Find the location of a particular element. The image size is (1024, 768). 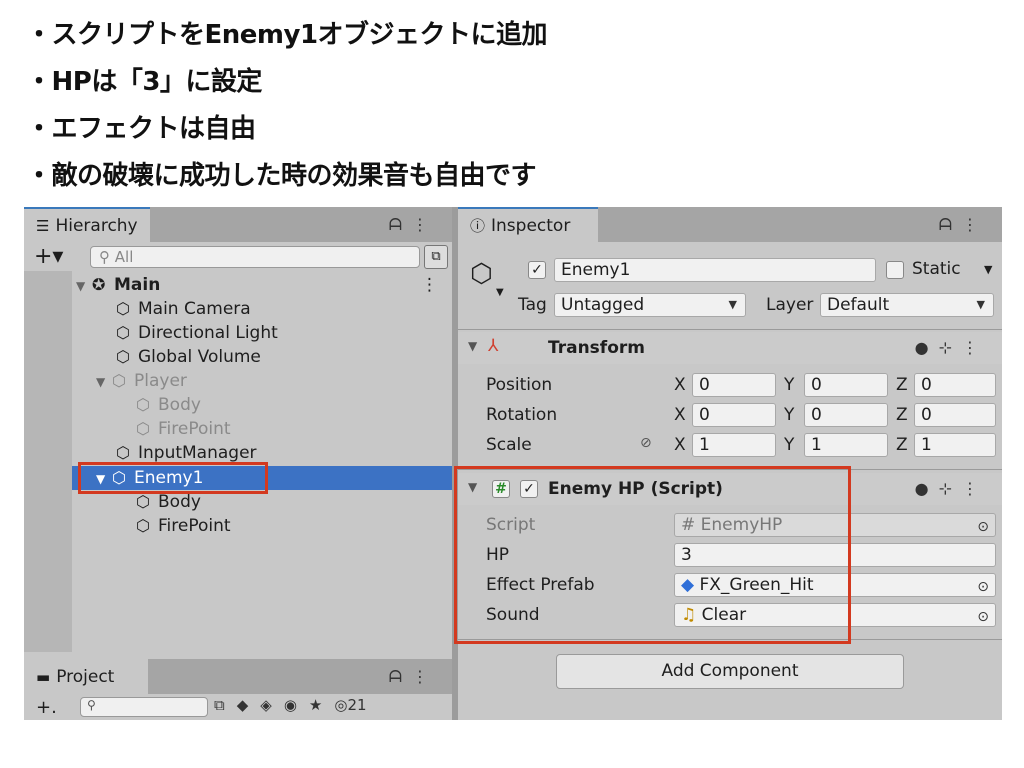

project-tools: ⧉◆◈◉★◎21 is located at coordinates (290, 705).